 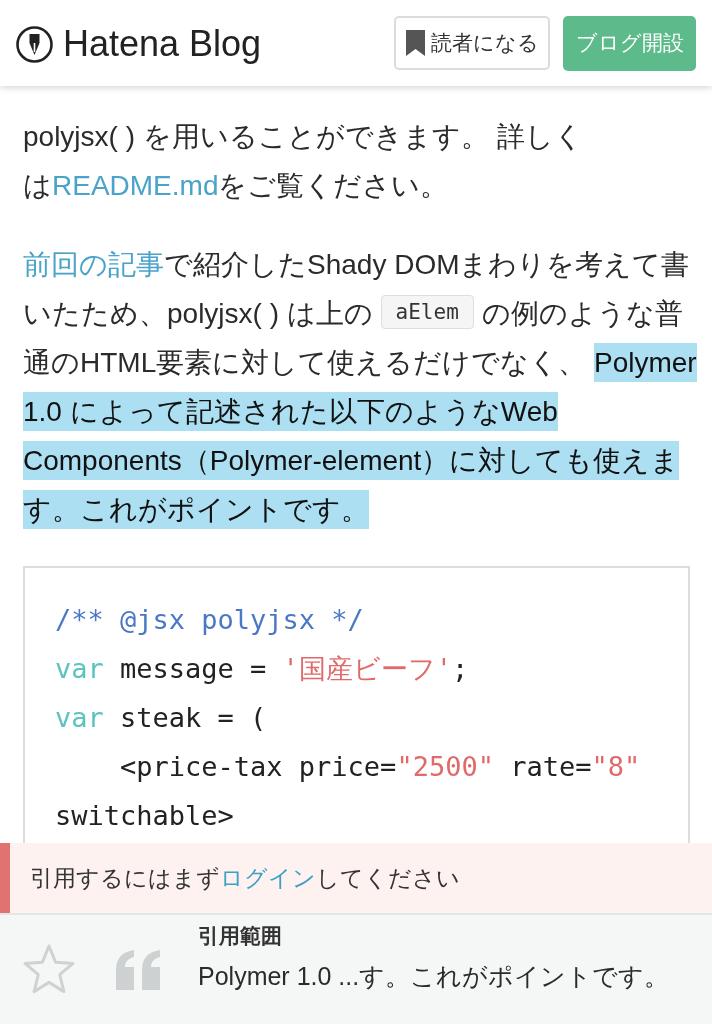 I want to click on blog-logo-text: Hatena Blog, so click(x=162, y=44).